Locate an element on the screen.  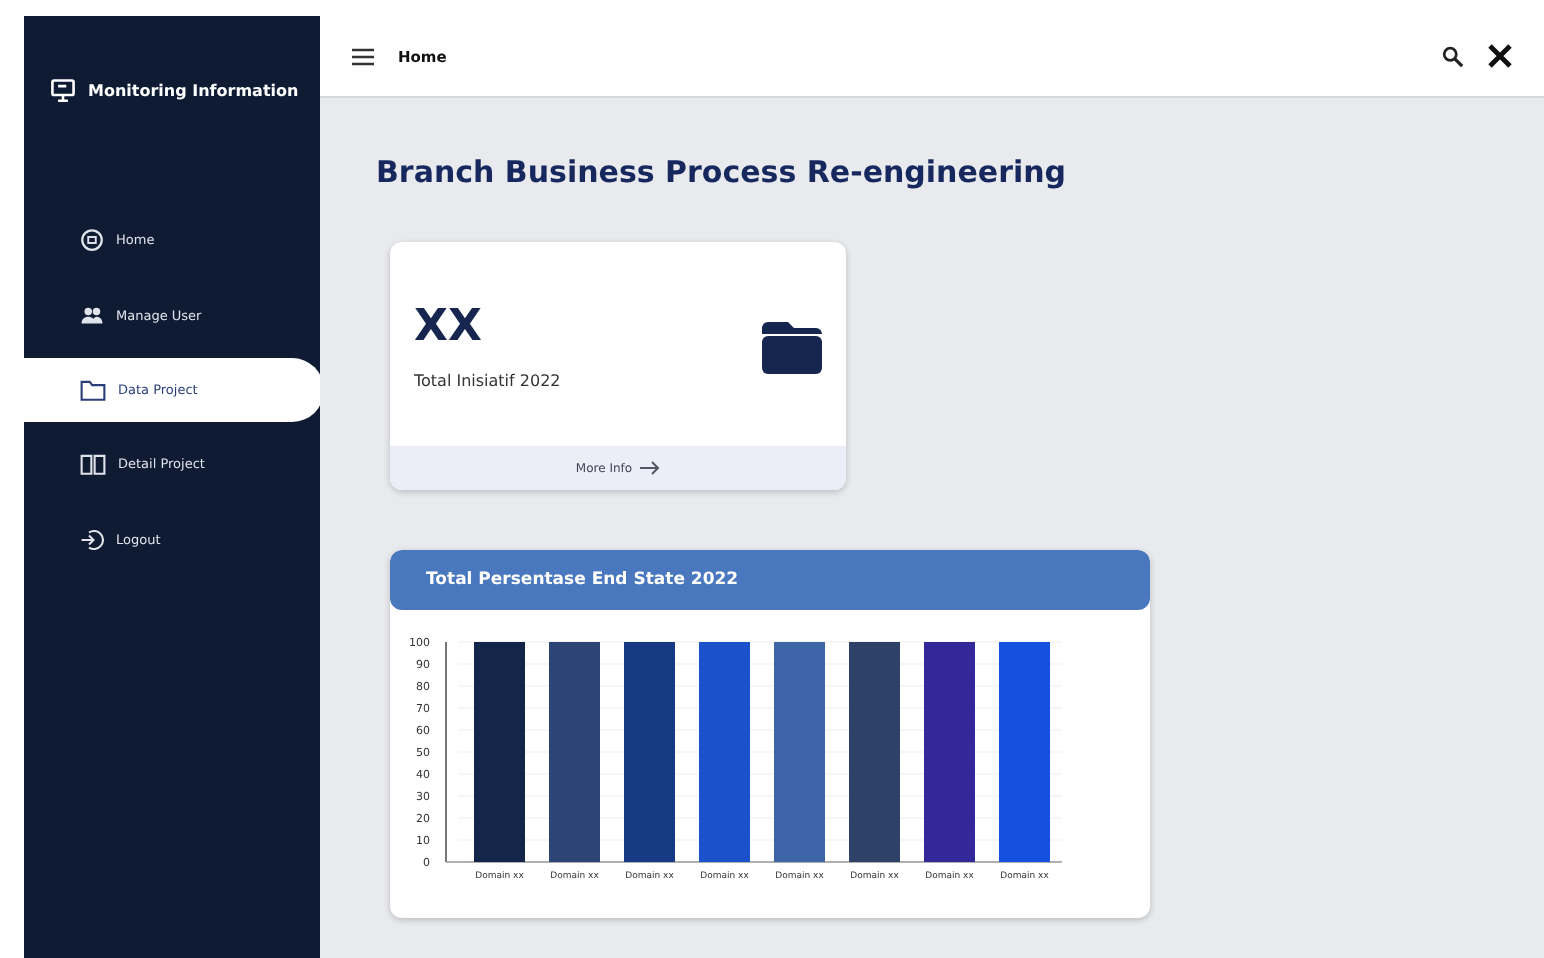
close-icon is located at coordinates (1500, 56).